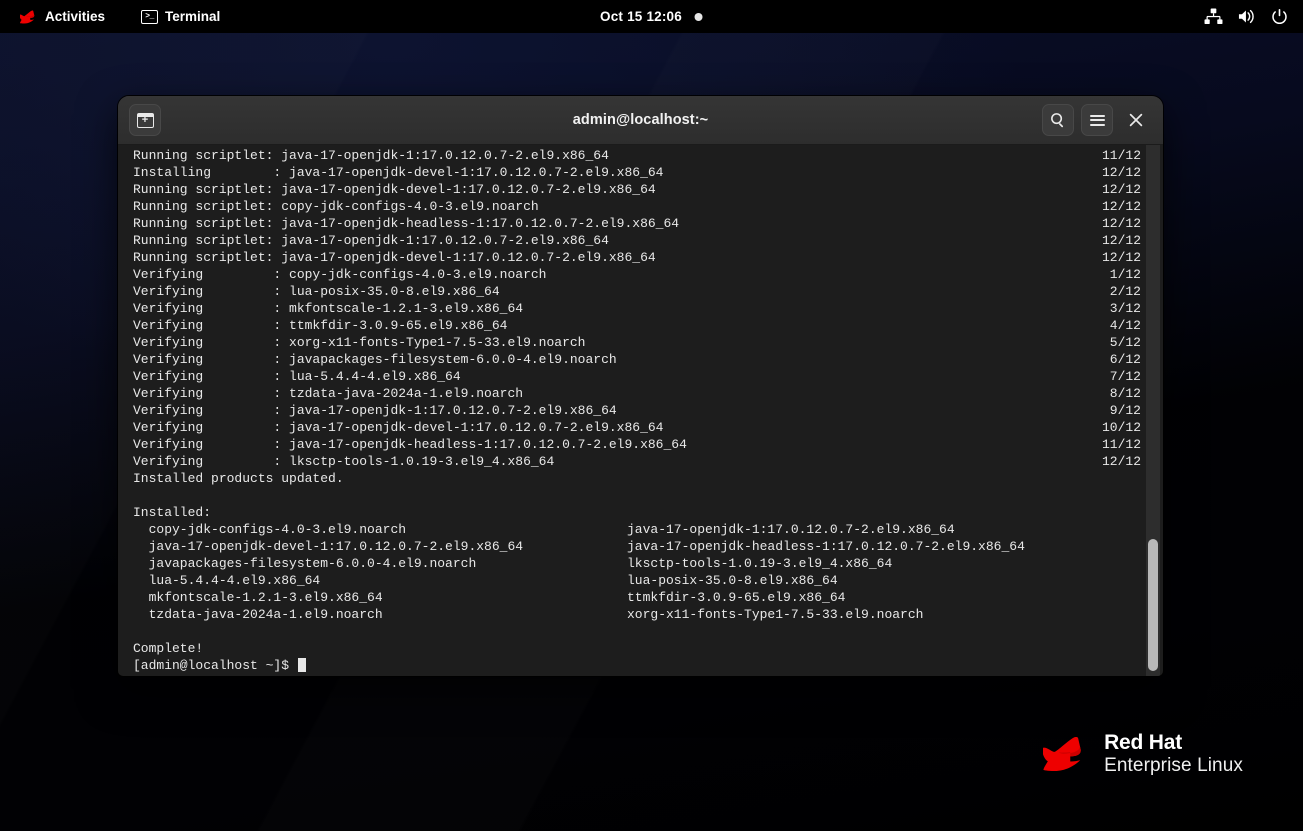 This screenshot has width=1303, height=831. Describe the element at coordinates (258, 614) in the screenshot. I see `installed-package-col1: tzdata-java-2024a-1.el9.noarch` at that location.